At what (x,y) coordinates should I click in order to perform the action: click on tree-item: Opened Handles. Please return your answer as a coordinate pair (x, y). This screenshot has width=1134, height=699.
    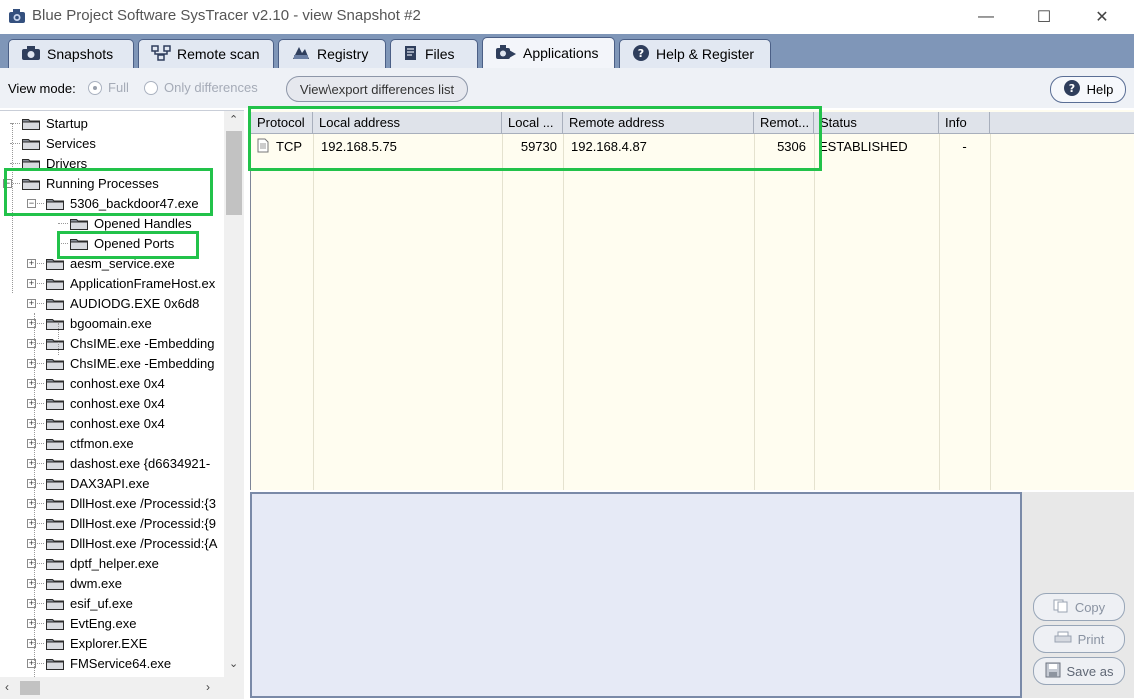
    Looking at the image, I should click on (131, 223).